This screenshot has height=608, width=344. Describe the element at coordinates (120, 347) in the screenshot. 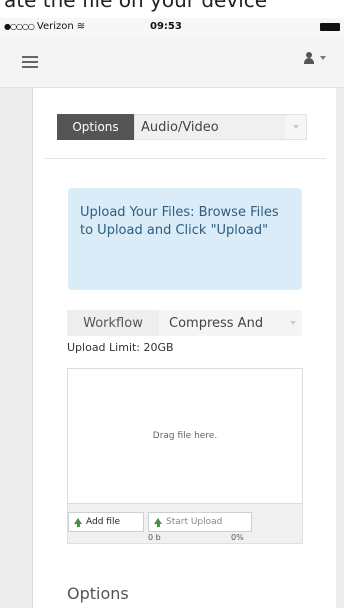

I see `upload-limit: Upload Limit: 20GB` at that location.